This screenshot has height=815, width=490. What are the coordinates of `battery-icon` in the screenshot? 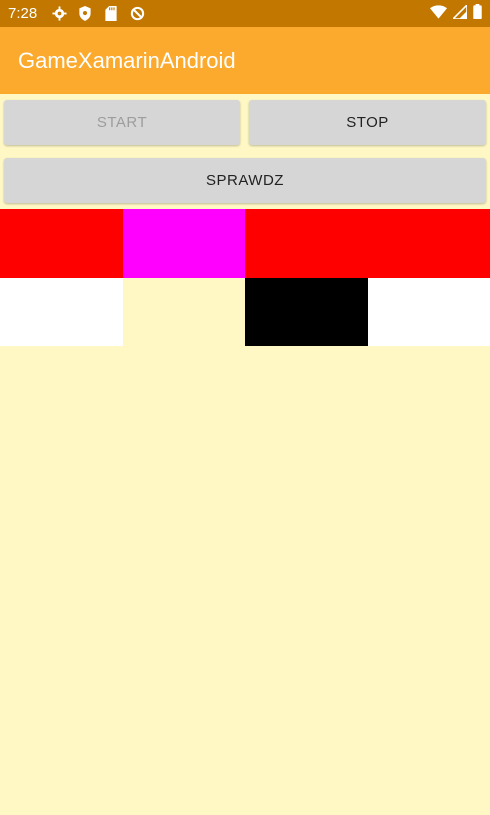 It's located at (477, 13).